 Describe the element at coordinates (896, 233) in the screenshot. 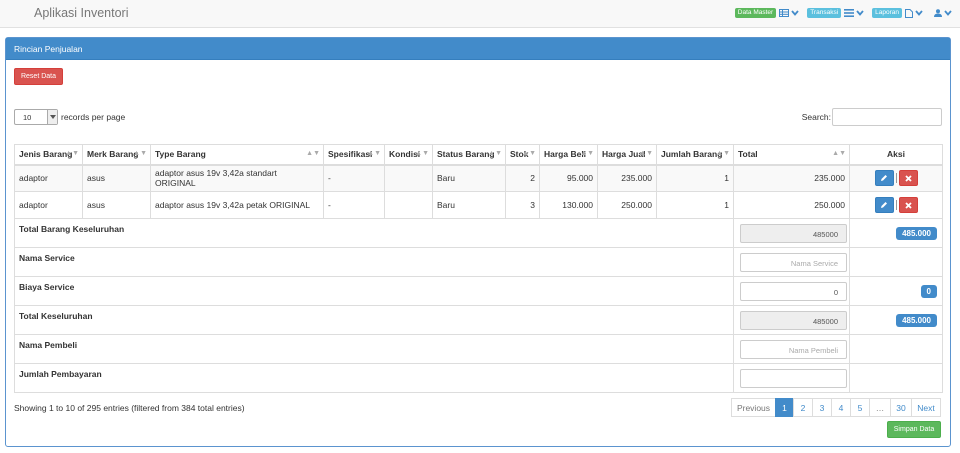

I see `total-barang-badge-cell: 485.000` at that location.